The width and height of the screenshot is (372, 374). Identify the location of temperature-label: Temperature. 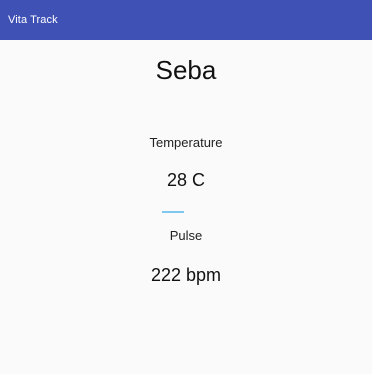
(186, 142).